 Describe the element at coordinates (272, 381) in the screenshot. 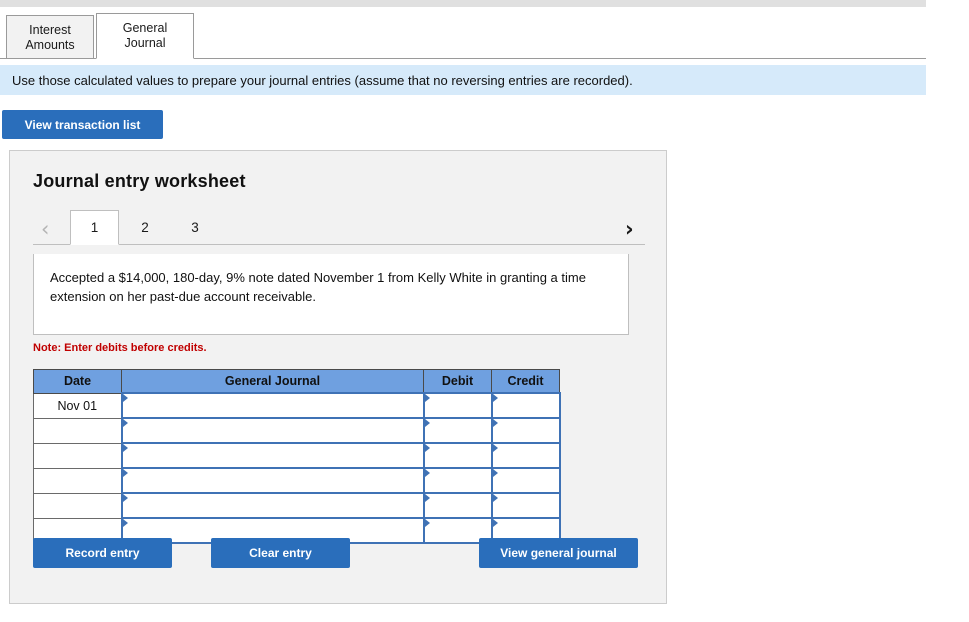

I see `column-header-general-journal: General Journal` at that location.